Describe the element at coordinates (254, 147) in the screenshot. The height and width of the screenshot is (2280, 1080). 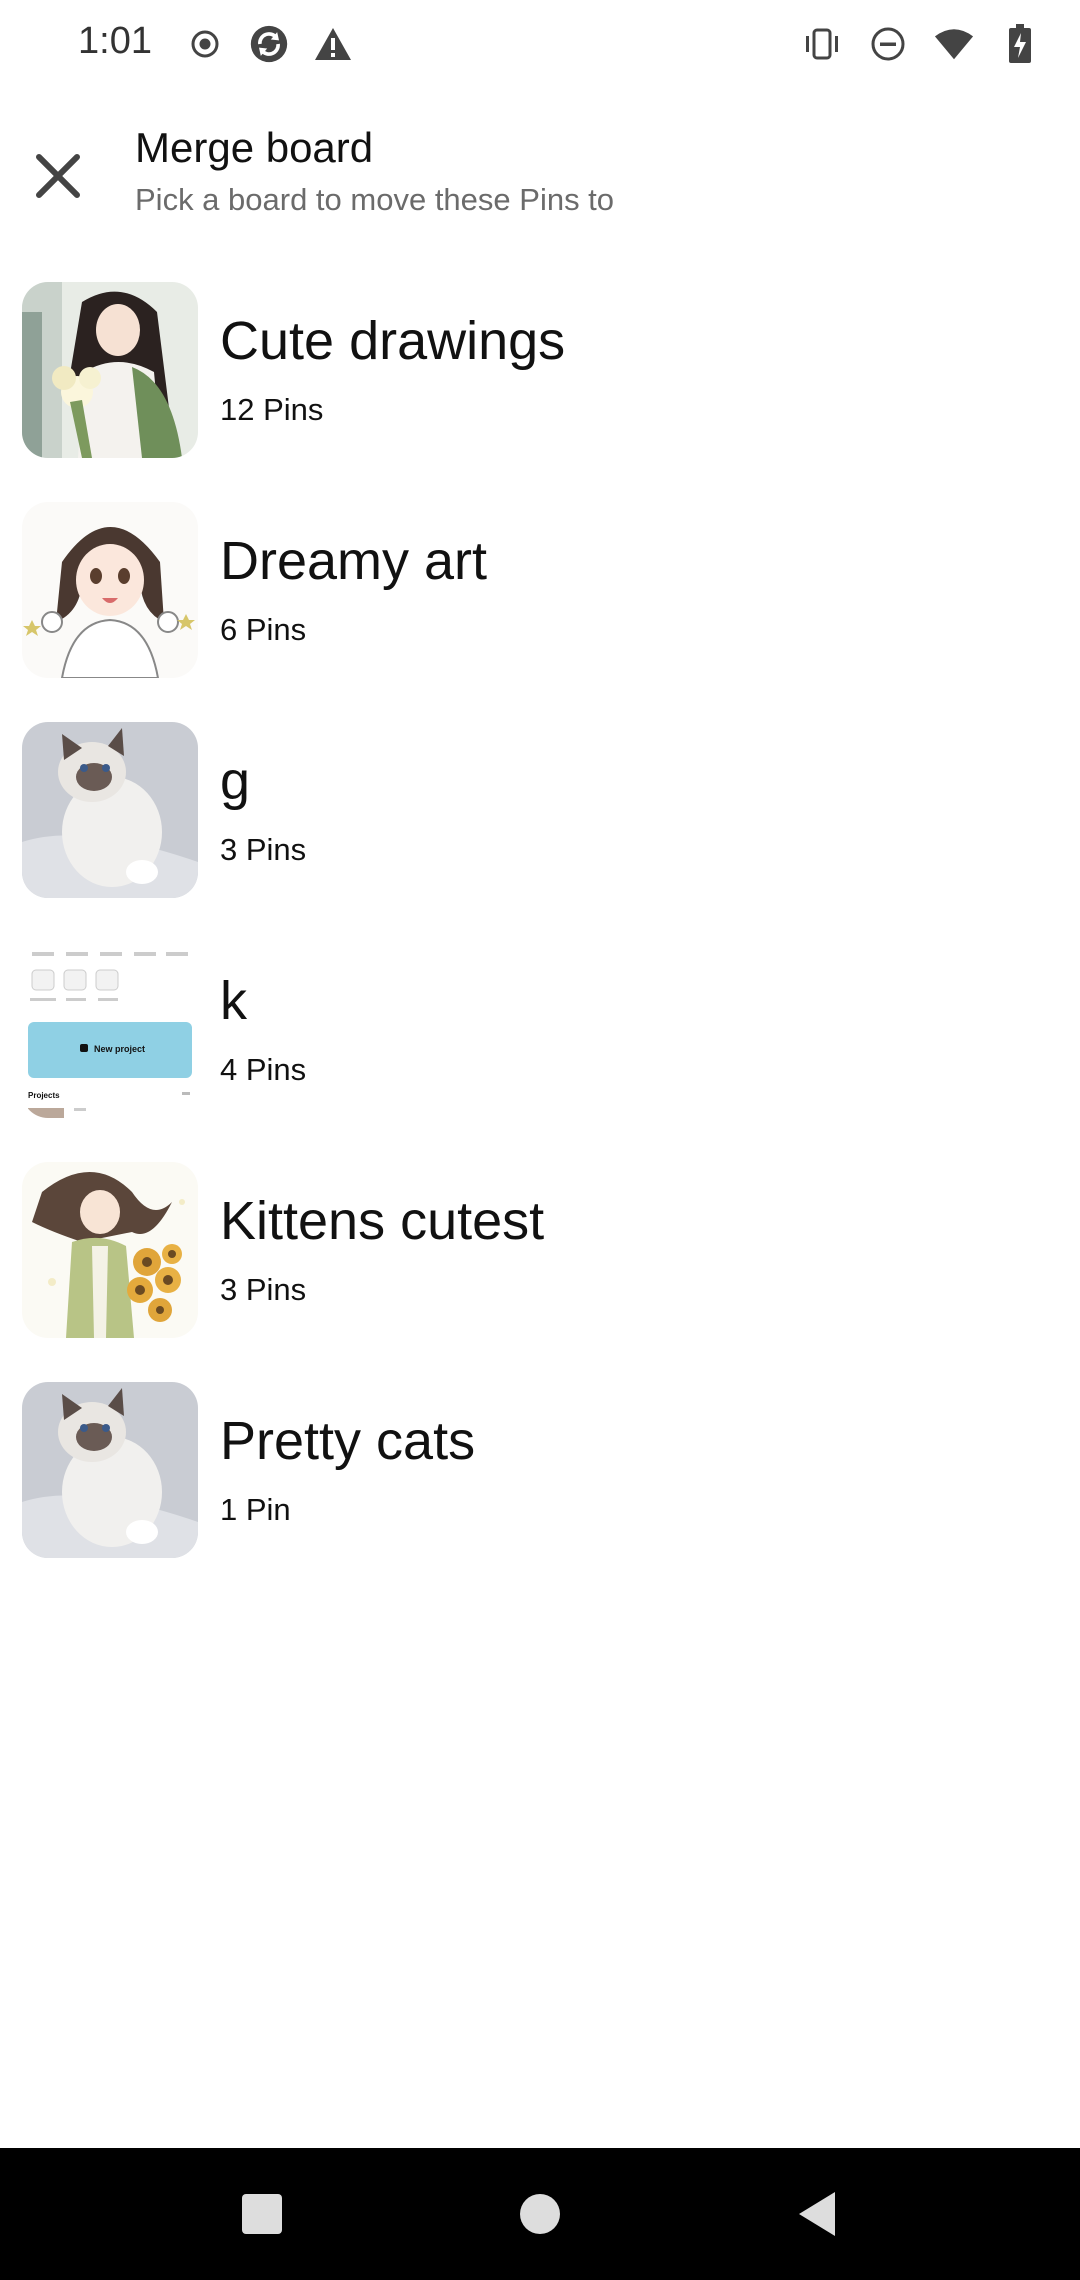
I see `page-title: Merge board` at that location.